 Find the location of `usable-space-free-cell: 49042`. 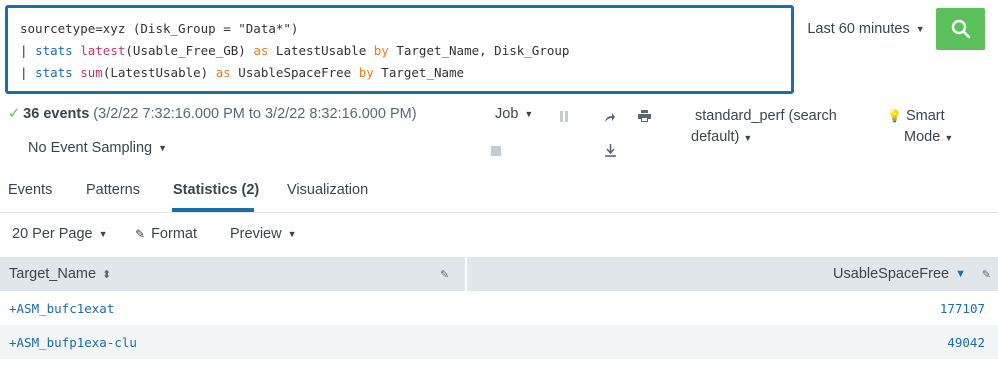

usable-space-free-cell: 49042 is located at coordinates (966, 342).